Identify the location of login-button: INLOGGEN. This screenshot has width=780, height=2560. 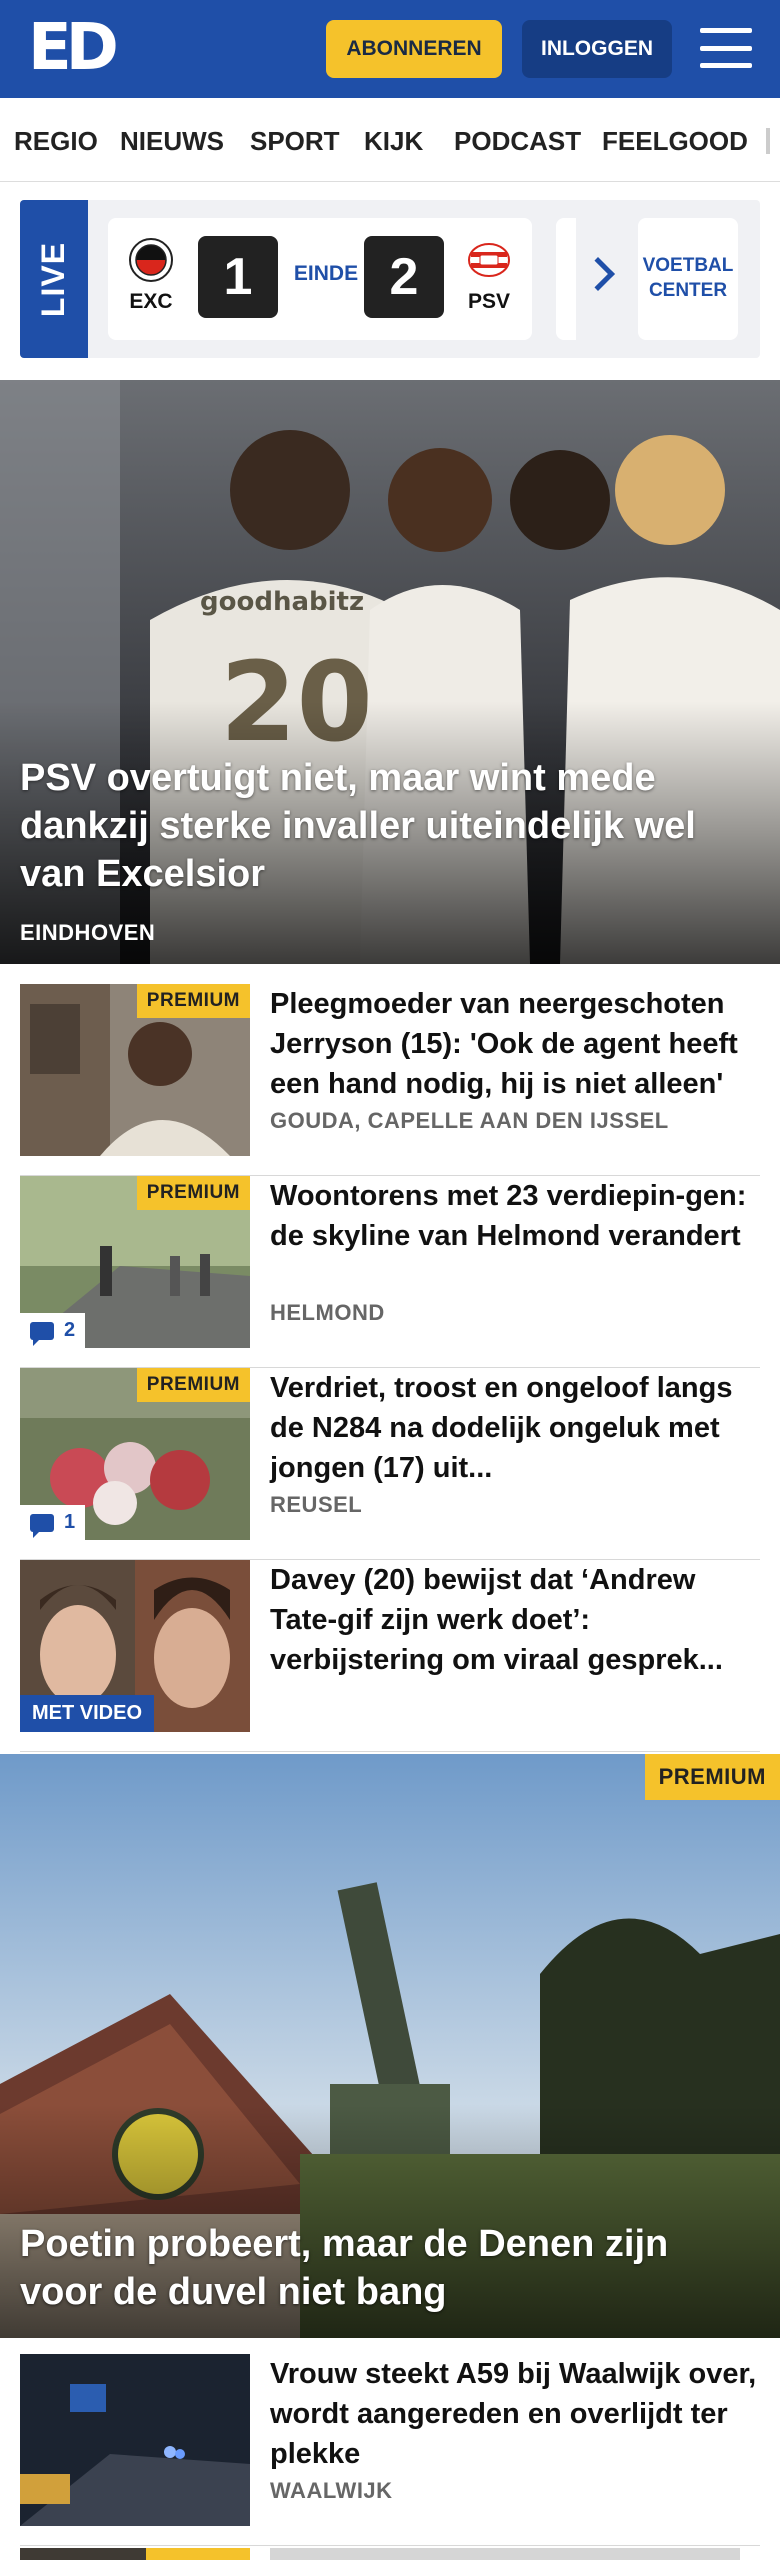
(597, 49).